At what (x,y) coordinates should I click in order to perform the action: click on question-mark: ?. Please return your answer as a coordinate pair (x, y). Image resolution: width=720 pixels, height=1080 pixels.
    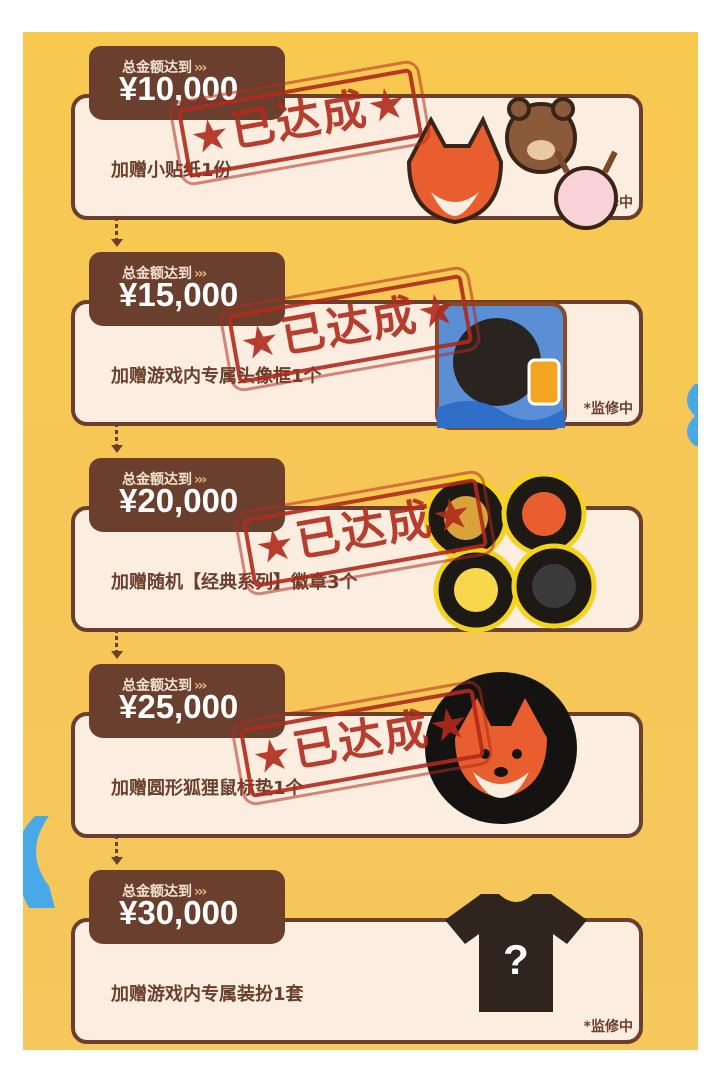
    Looking at the image, I should click on (516, 959).